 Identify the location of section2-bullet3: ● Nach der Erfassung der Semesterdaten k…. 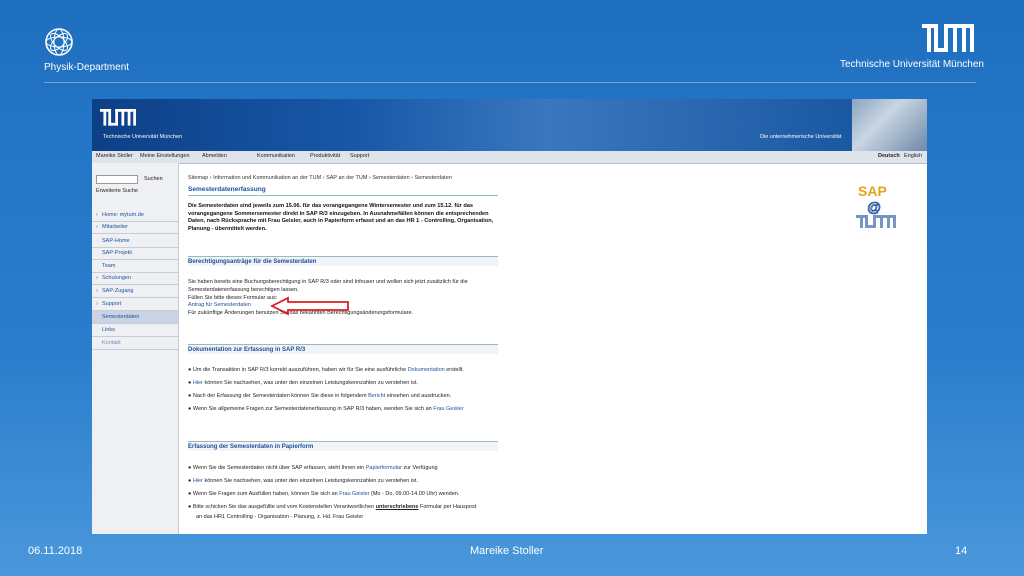
(320, 396).